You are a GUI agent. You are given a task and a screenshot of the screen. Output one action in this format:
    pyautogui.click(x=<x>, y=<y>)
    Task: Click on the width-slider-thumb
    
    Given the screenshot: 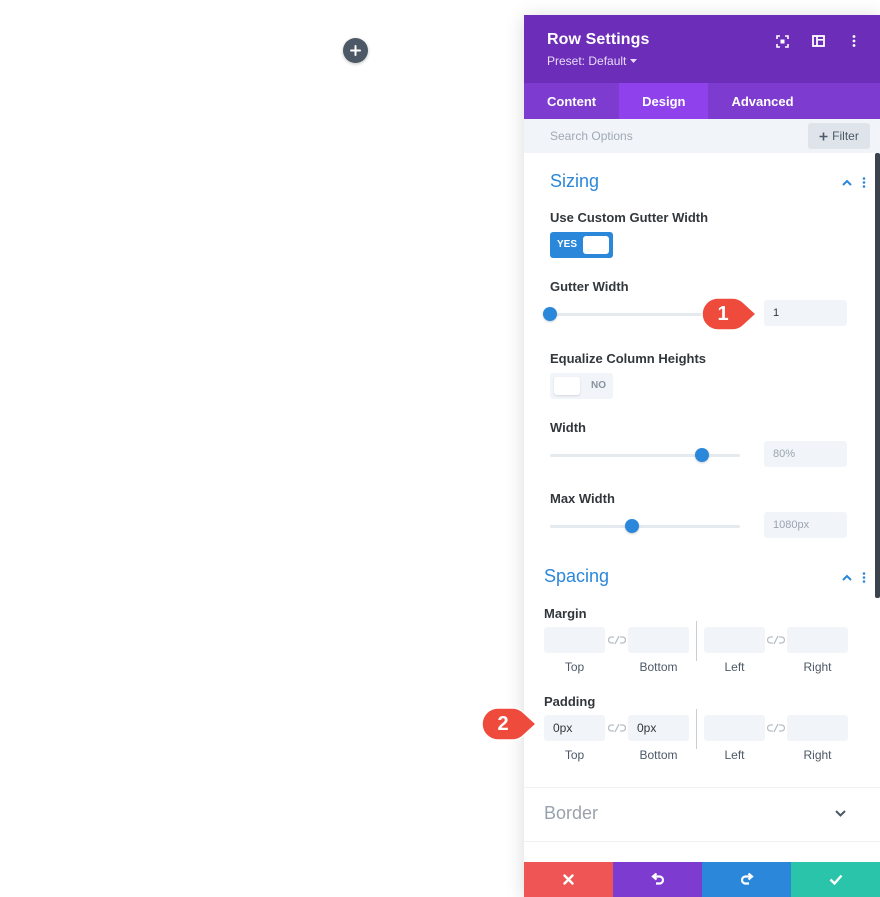 What is the action you would take?
    pyautogui.click(x=702, y=455)
    